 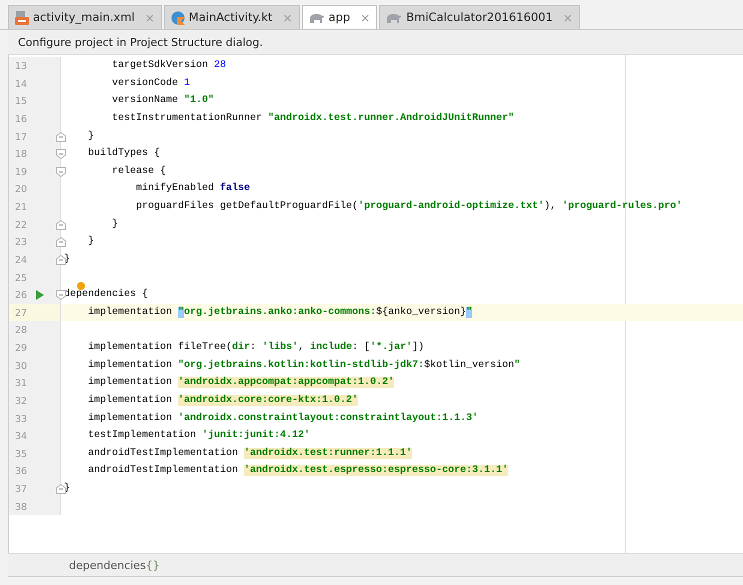 I want to click on code-line: testImplementation 'junit:junit:4.12', so click(x=198, y=436).